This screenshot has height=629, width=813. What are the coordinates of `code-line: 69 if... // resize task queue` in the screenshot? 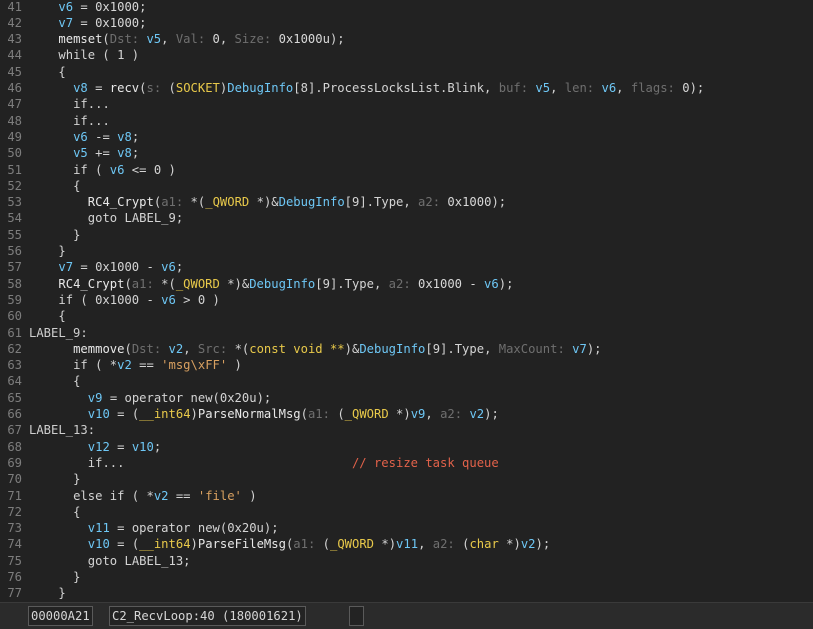 It's located at (406, 463).